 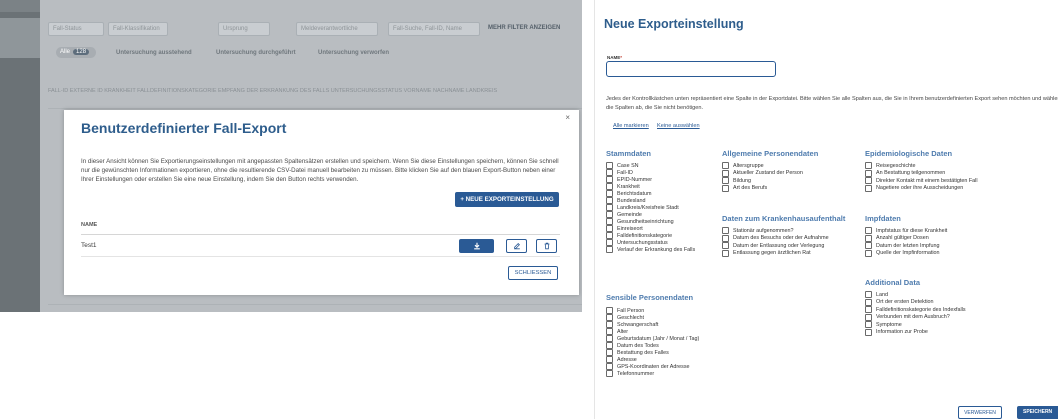 What do you see at coordinates (639, 235) in the screenshot?
I see `checkbox-stammdaten-10: Falldefinitionskategorie` at bounding box center [639, 235].